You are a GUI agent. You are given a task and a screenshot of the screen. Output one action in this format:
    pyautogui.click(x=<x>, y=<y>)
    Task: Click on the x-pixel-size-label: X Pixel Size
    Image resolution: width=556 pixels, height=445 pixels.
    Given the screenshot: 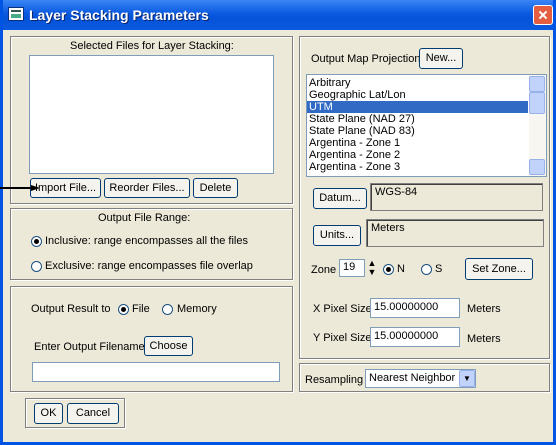 What is the action you would take?
    pyautogui.click(x=342, y=309)
    